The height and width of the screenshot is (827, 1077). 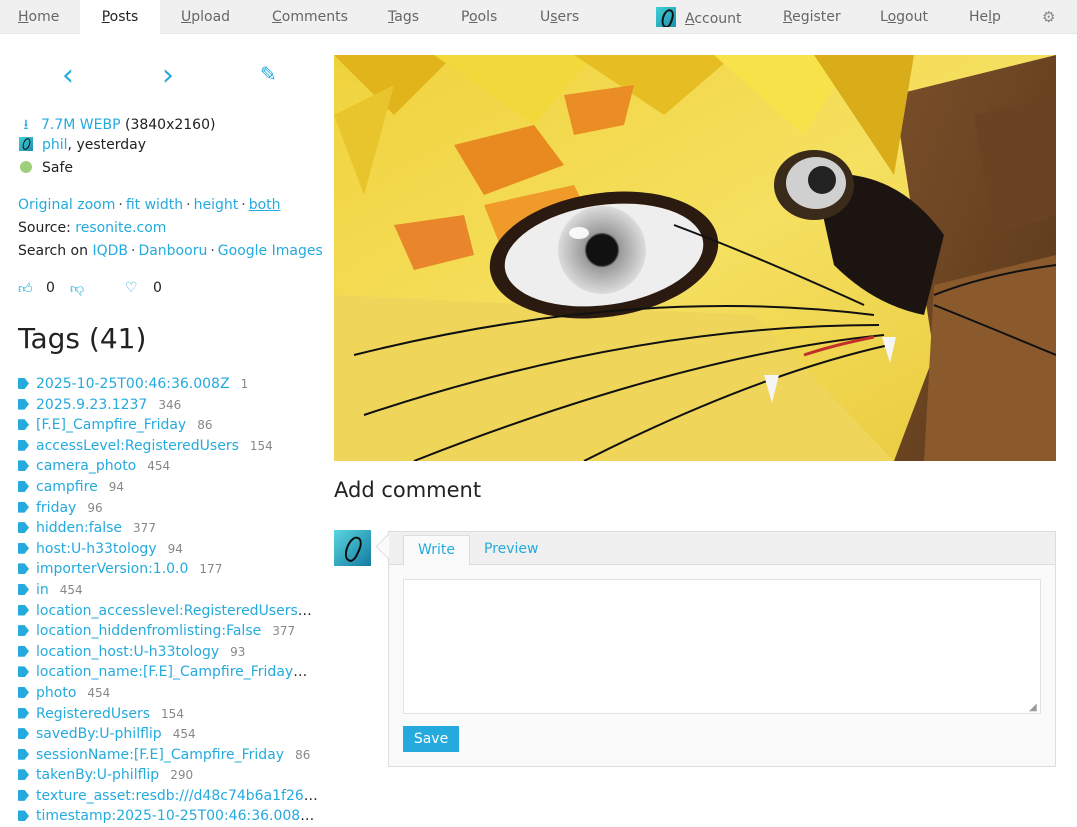 What do you see at coordinates (112, 569) in the screenshot?
I see `tag-link: importerVersion:1.0.0` at bounding box center [112, 569].